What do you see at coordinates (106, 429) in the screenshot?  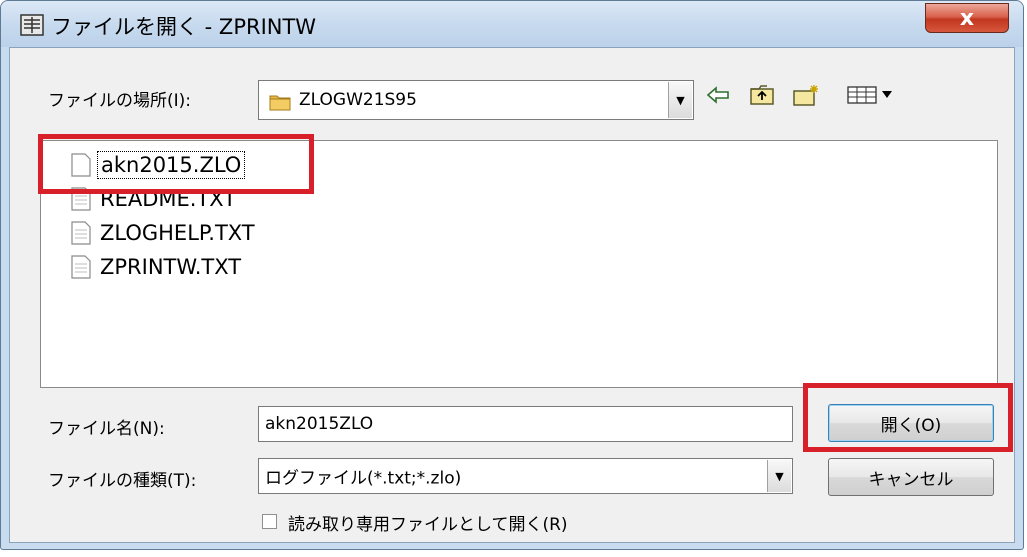 I see `filename-label: ファイル名(N):` at bounding box center [106, 429].